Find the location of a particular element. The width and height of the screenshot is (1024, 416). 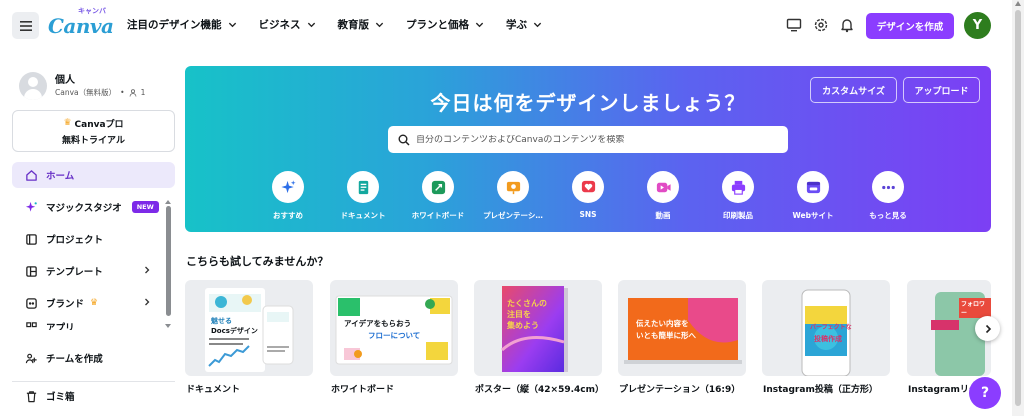

sidebar-item-create-team: チームを作成 is located at coordinates (93, 358).